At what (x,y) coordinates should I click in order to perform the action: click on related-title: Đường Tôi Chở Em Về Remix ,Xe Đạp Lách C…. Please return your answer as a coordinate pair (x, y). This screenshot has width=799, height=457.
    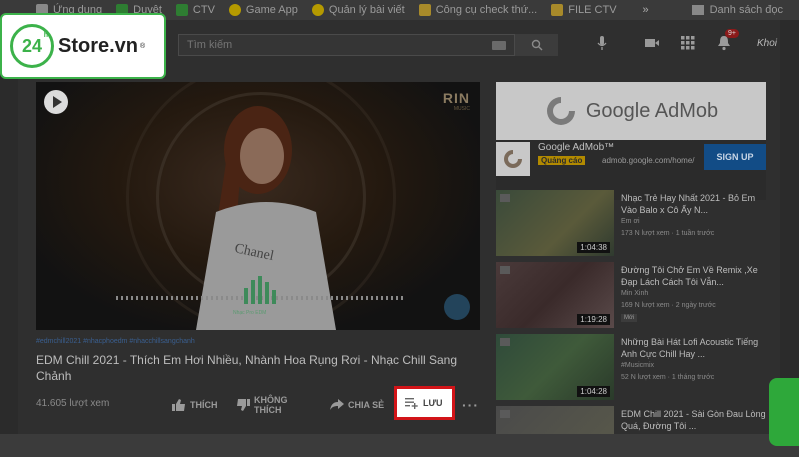
    Looking at the image, I should click on (697, 276).